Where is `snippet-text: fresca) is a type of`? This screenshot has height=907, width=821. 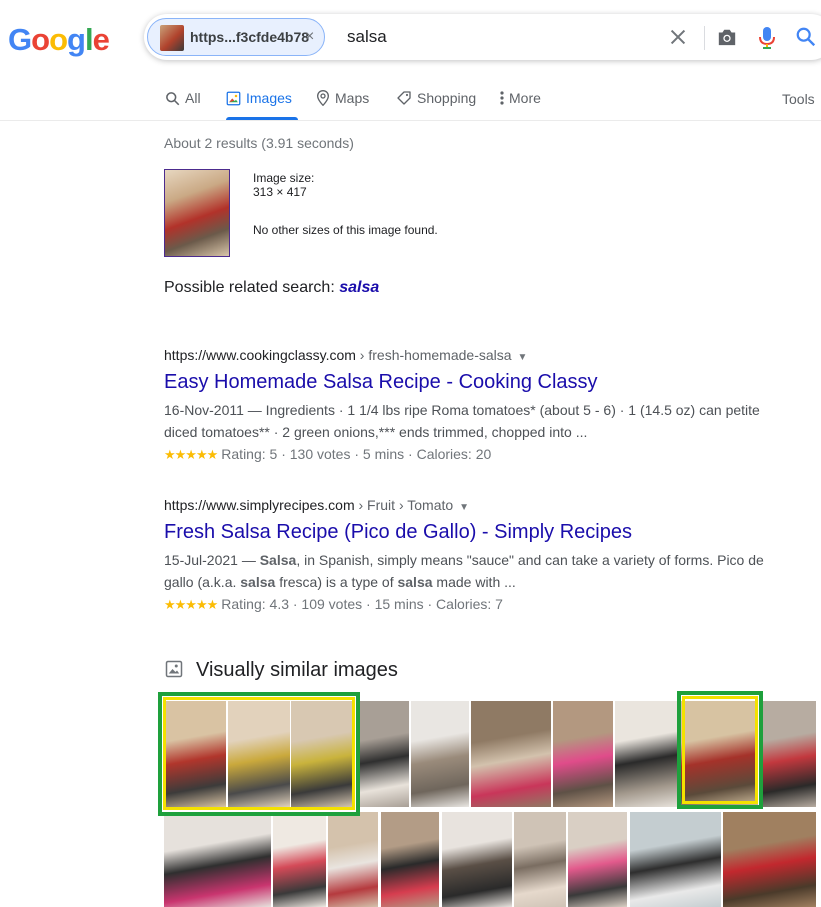
snippet-text: fresca) is a type of is located at coordinates (336, 582).